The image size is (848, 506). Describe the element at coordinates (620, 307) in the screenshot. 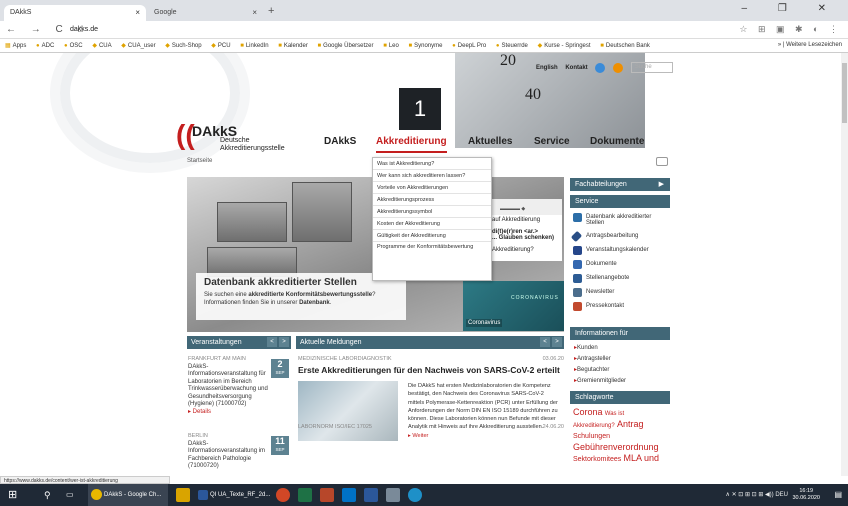

I see `service-item: Pressekontakt` at that location.